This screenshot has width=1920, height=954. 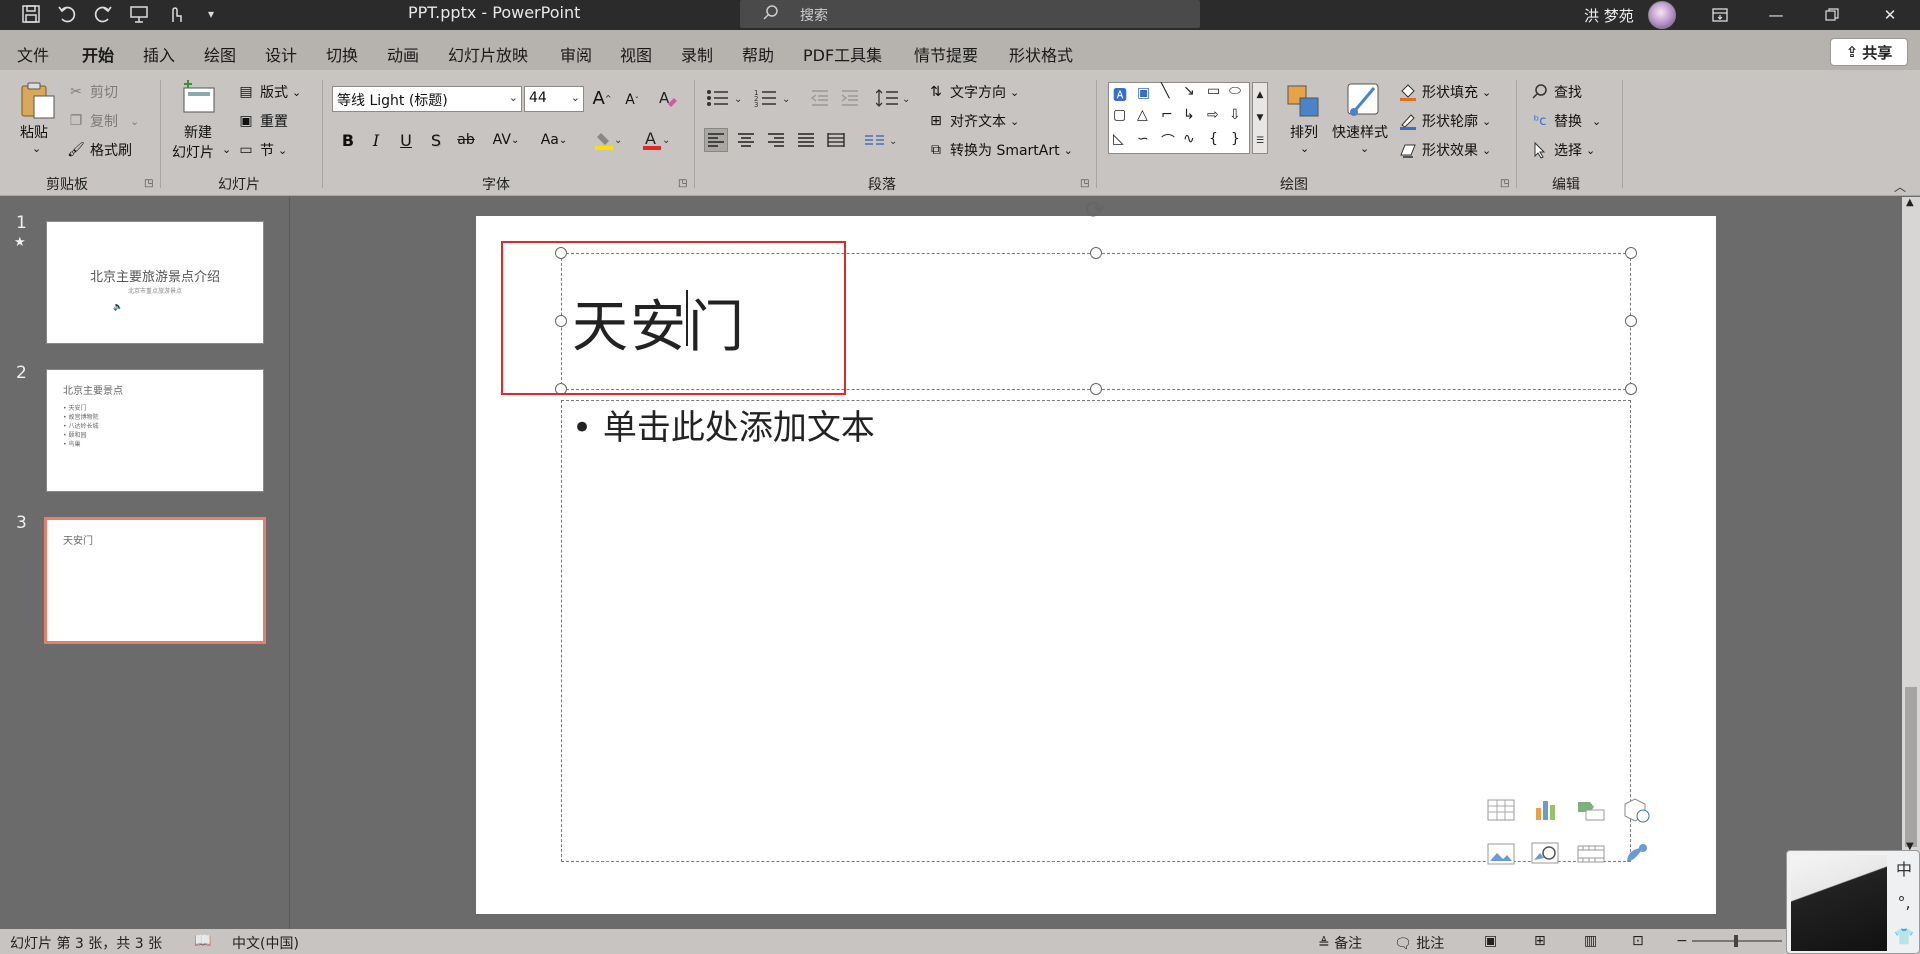 What do you see at coordinates (697, 54) in the screenshot?
I see `tab-record: 录制` at bounding box center [697, 54].